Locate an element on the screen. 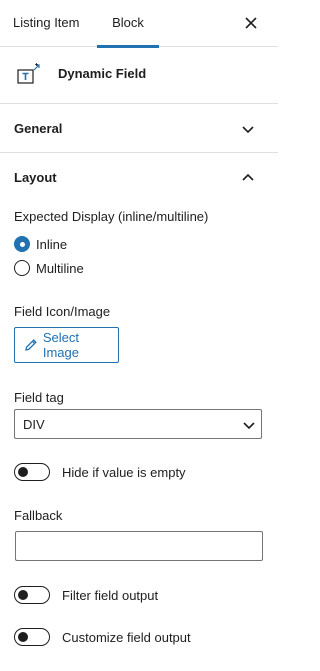 This screenshot has width=320, height=671. radio-inline-control is located at coordinates (22, 244).